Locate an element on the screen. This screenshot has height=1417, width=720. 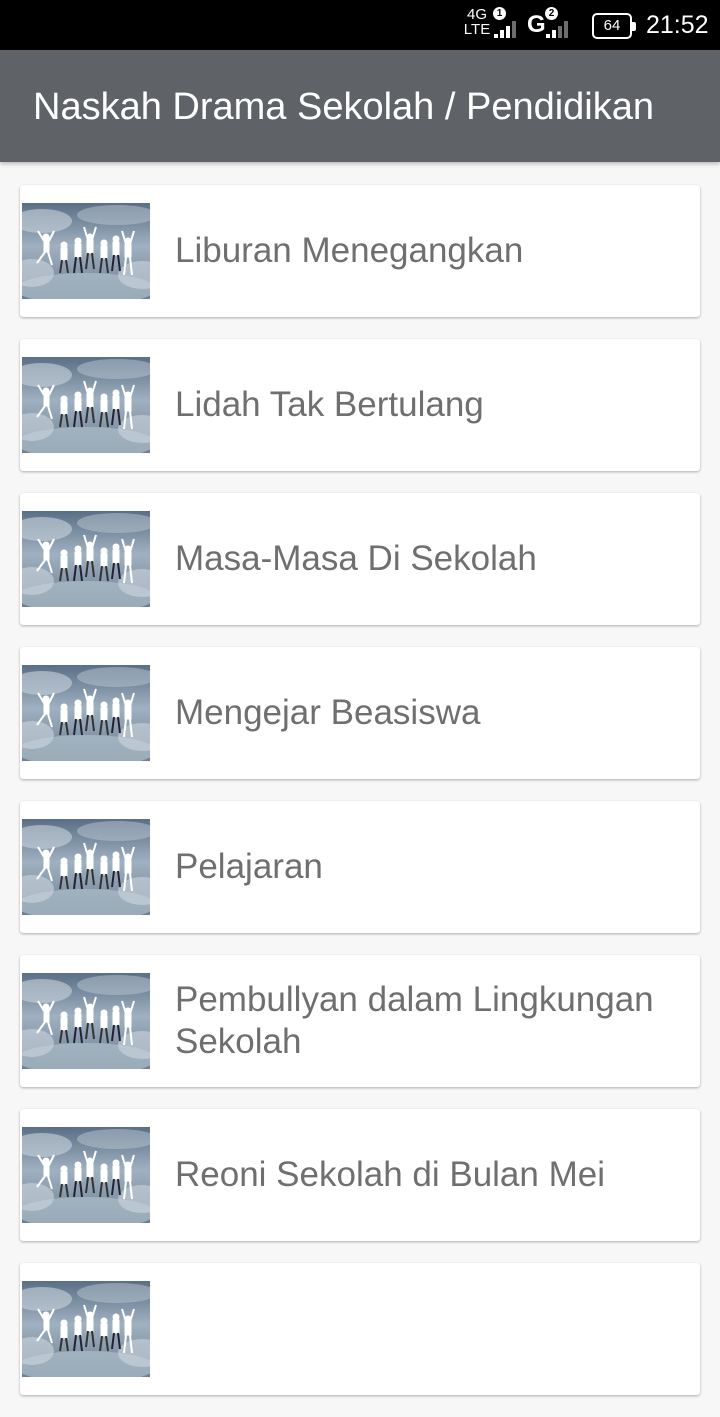
list-item: Masa-Masa Di Sekolah is located at coordinates (360, 559).